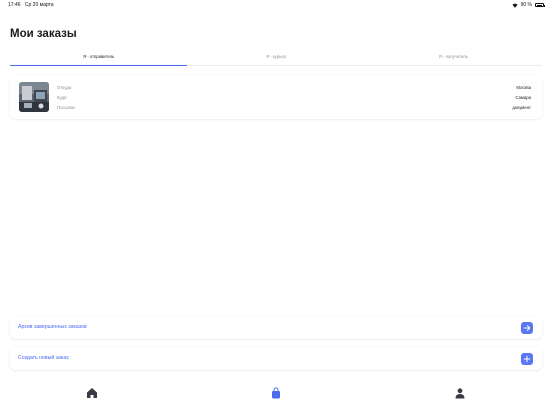 Image resolution: width=552 pixels, height=414 pixels. I want to click on battery-icon, so click(540, 5).